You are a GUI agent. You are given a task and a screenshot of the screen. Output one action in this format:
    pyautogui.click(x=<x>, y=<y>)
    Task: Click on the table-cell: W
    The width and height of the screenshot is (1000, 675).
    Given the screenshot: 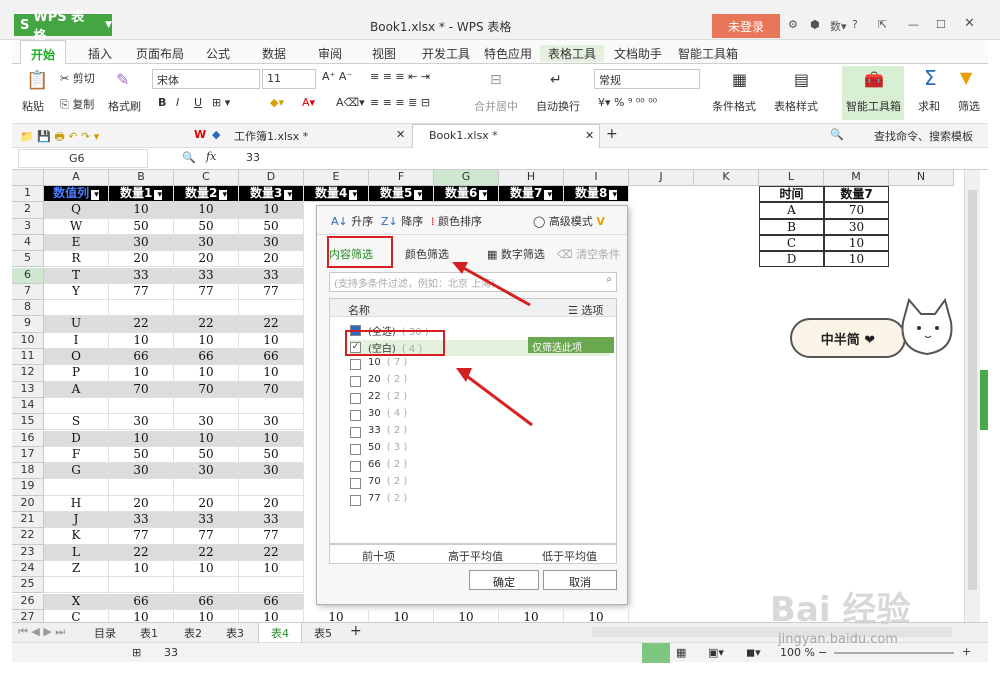 What is the action you would take?
    pyautogui.click(x=76, y=226)
    